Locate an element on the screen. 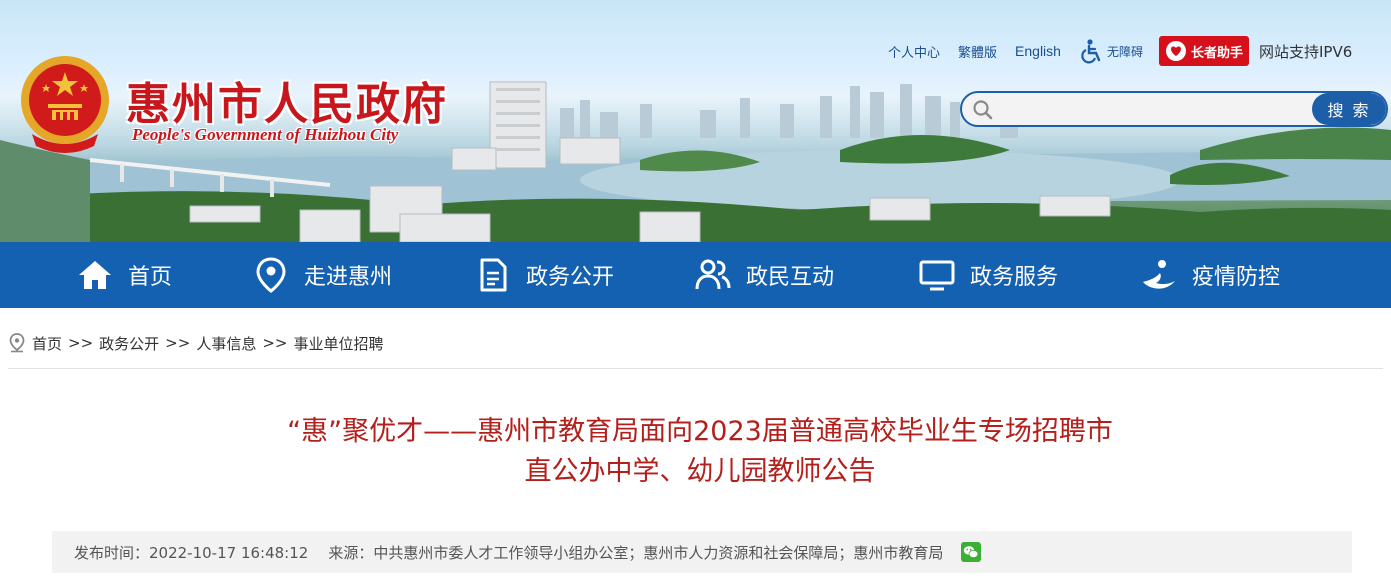 The image size is (1391, 584). nav-item-home: 首页 is located at coordinates (124, 275).